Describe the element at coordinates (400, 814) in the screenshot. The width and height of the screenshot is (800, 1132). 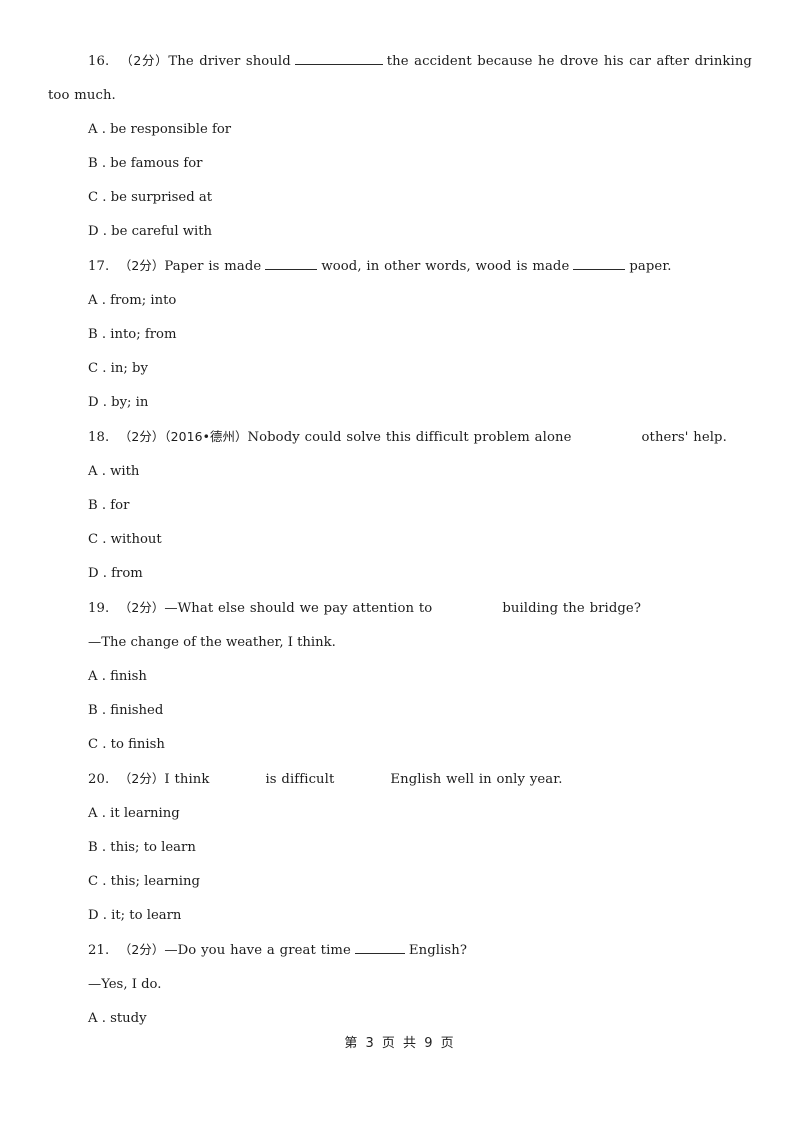
I see `question-20-option-a: A . it learning` at that location.